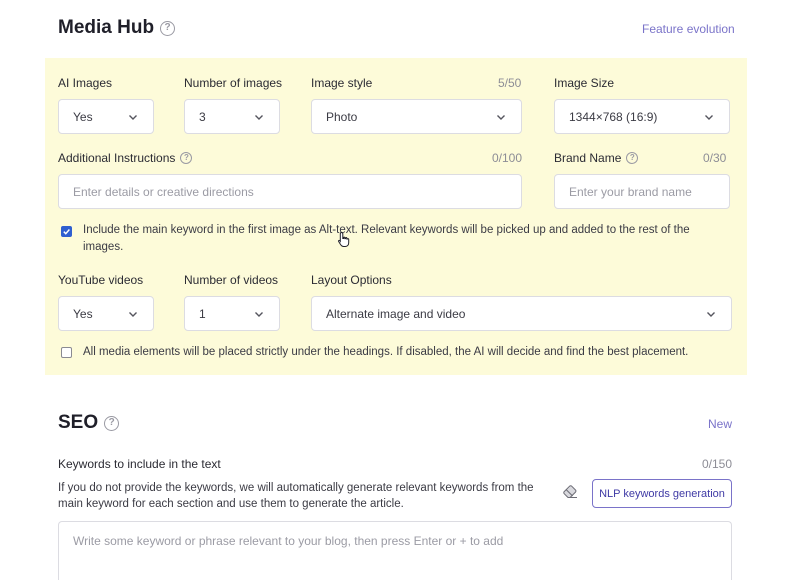  Describe the element at coordinates (715, 158) in the screenshot. I see `brand-name-counter: 0/30` at that location.